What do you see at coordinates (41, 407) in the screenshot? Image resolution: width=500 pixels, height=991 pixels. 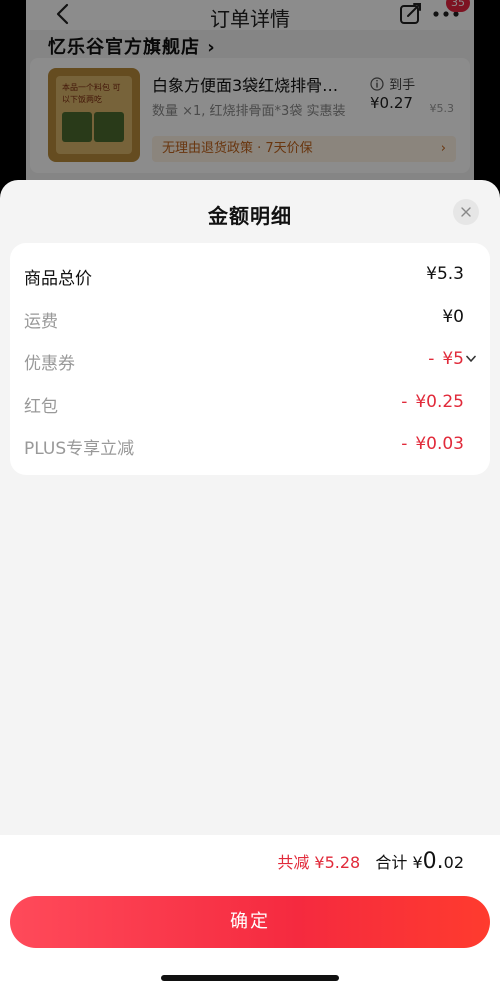 I see `row-label: 红包` at bounding box center [41, 407].